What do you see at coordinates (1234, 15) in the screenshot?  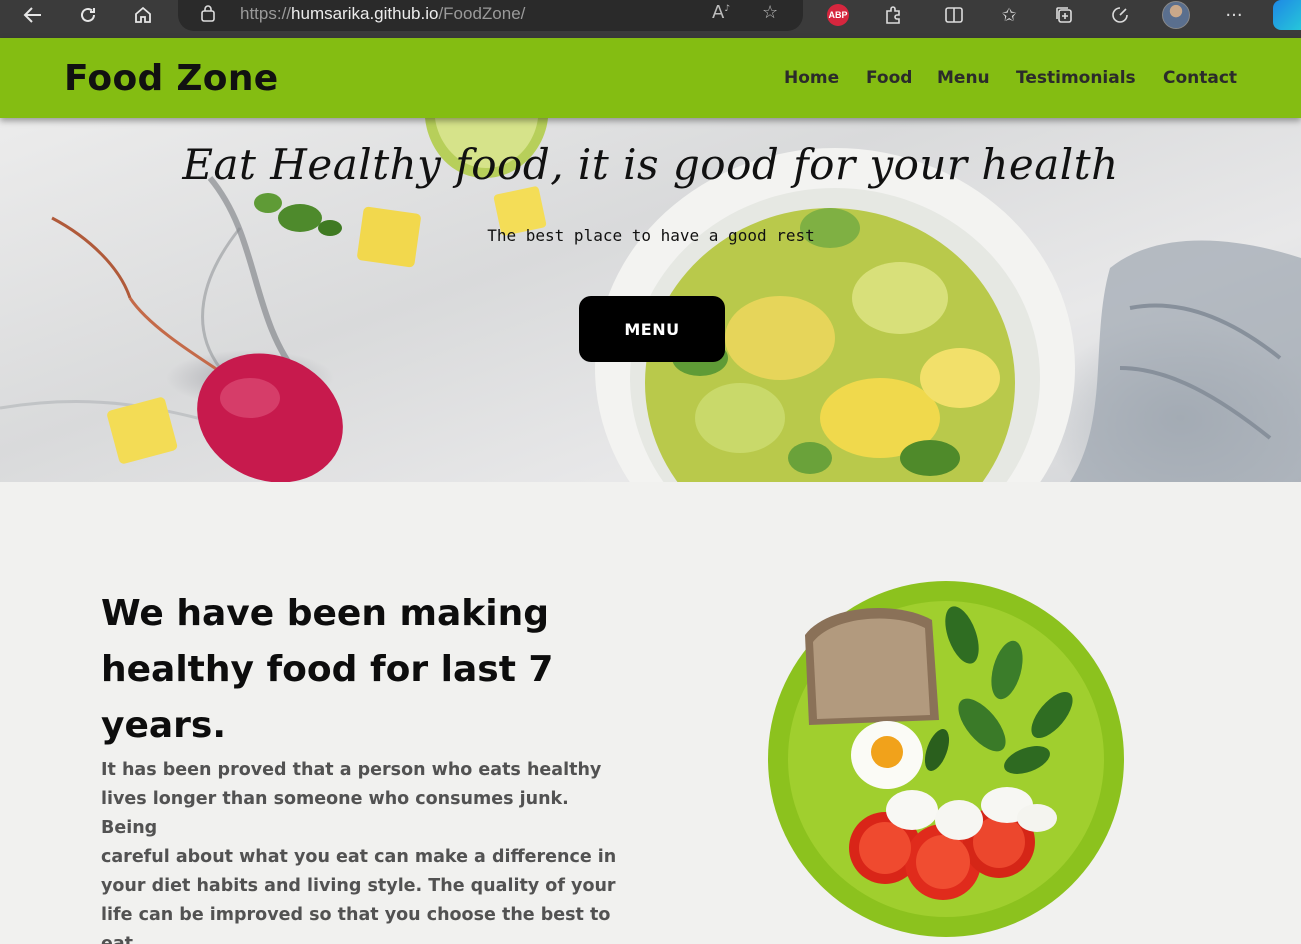 I see `more-icon: ···` at bounding box center [1234, 15].